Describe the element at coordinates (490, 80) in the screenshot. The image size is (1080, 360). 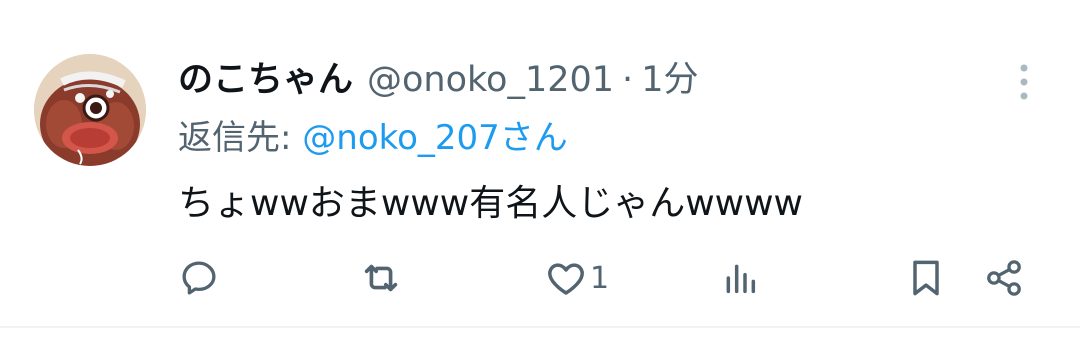
I see `user-handle: @onoko_1201` at that location.